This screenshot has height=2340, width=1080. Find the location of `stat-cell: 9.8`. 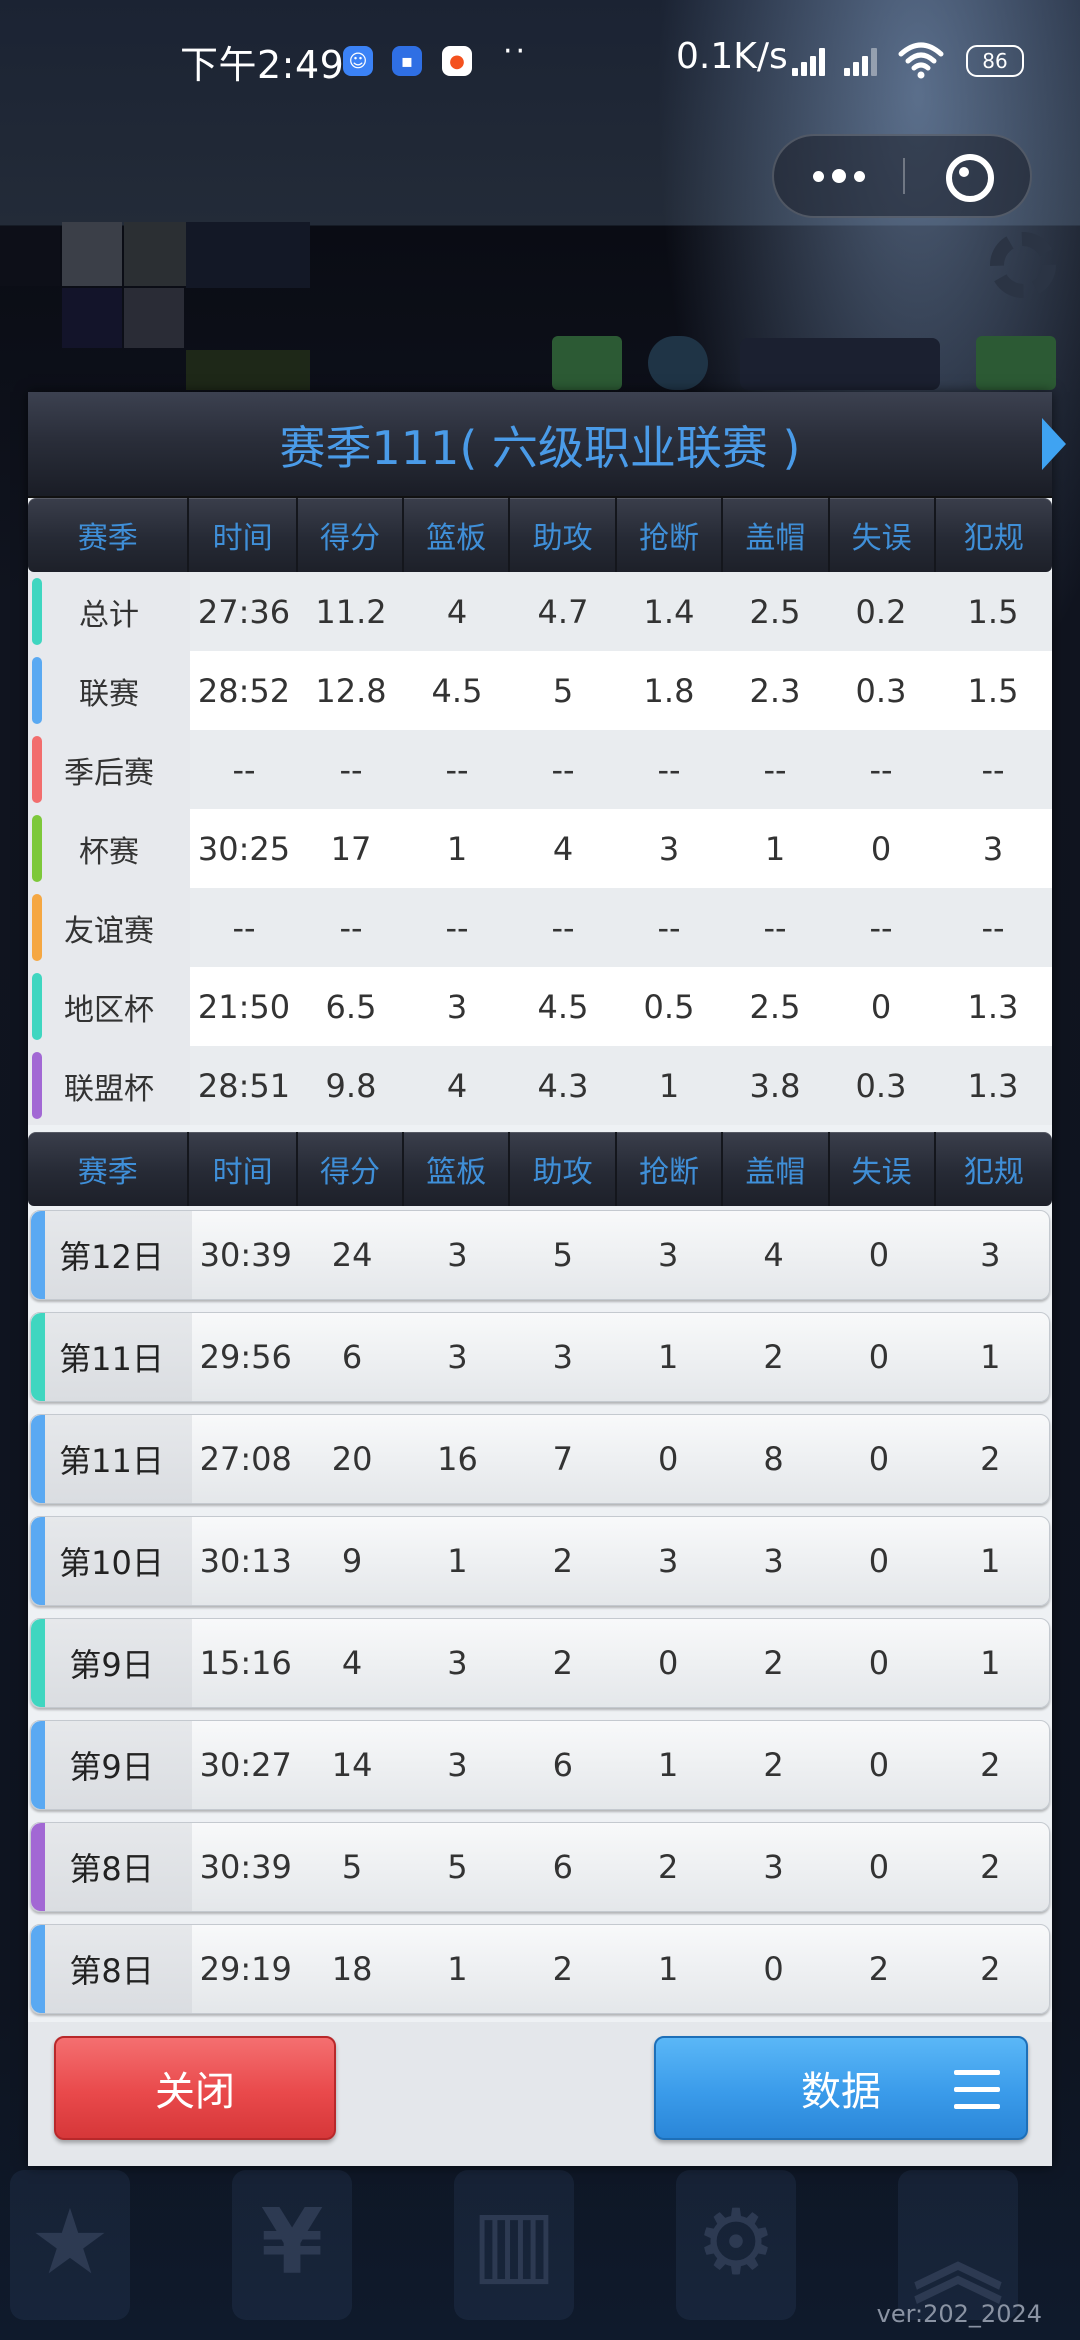

stat-cell: 9.8 is located at coordinates (351, 1085).